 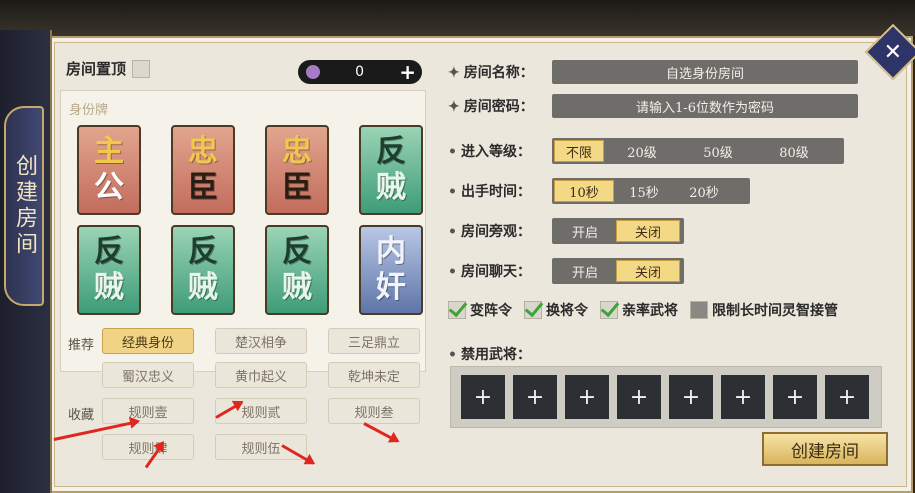 What do you see at coordinates (261, 375) in the screenshot?
I see `preset-huangjin-button: 黄巾起义` at bounding box center [261, 375].